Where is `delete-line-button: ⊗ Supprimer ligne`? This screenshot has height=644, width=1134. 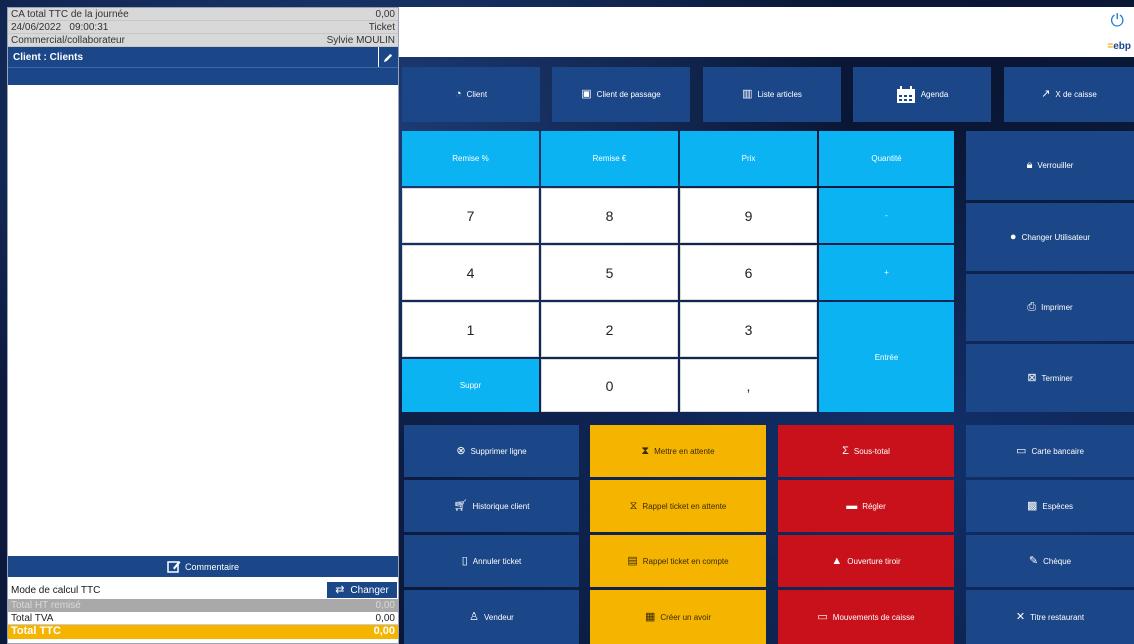 delete-line-button: ⊗ Supprimer ligne is located at coordinates (491, 451).